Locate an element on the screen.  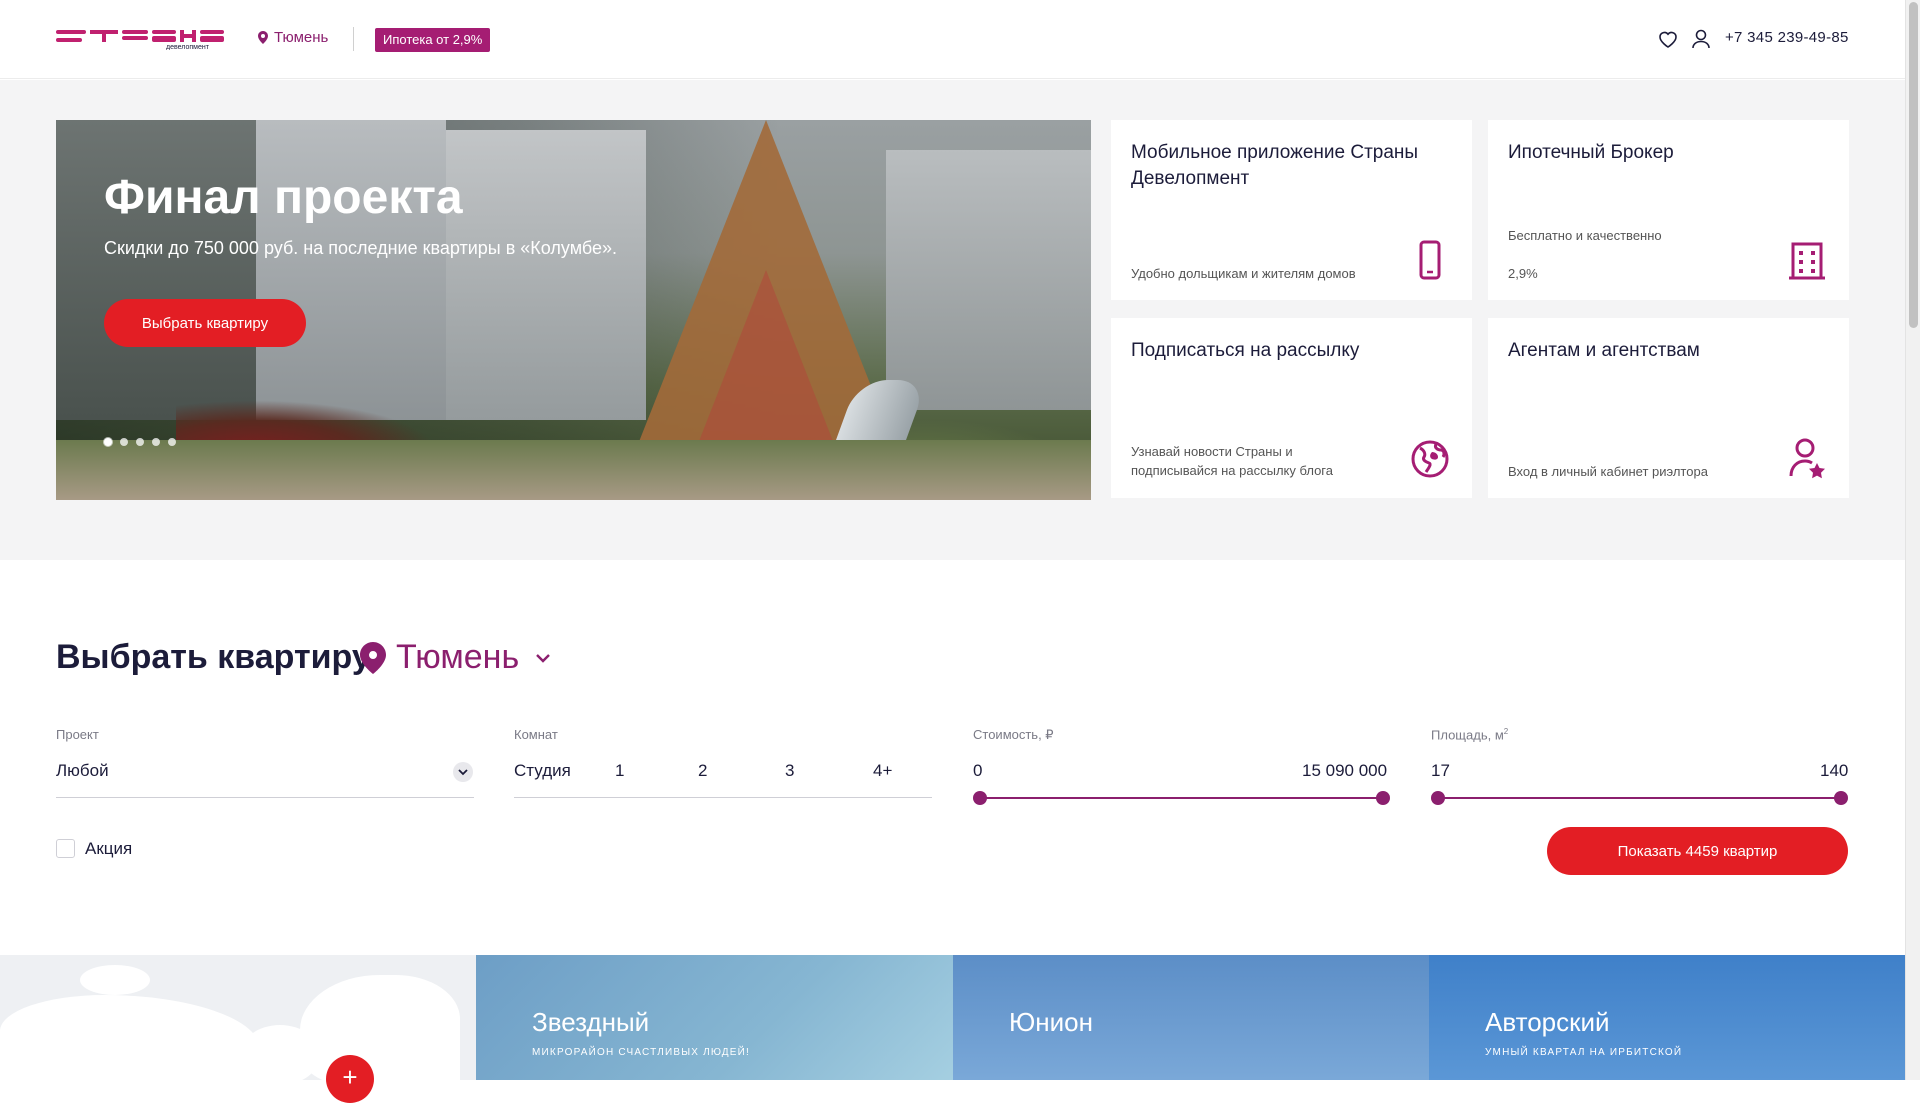
card-text: Бесплатно и качественно is located at coordinates (1585, 235).